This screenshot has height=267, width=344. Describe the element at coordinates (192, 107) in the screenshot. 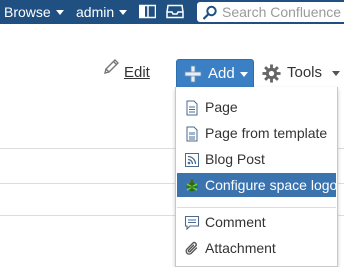

I see `page-icon` at that location.